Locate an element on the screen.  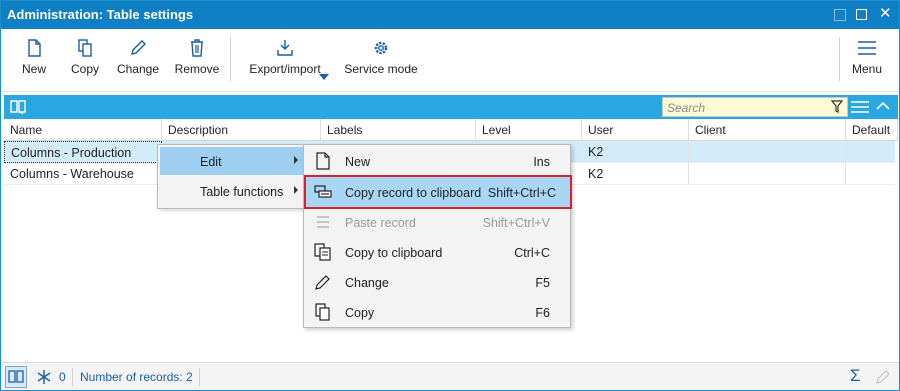
menu-item-label: New is located at coordinates (358, 162).